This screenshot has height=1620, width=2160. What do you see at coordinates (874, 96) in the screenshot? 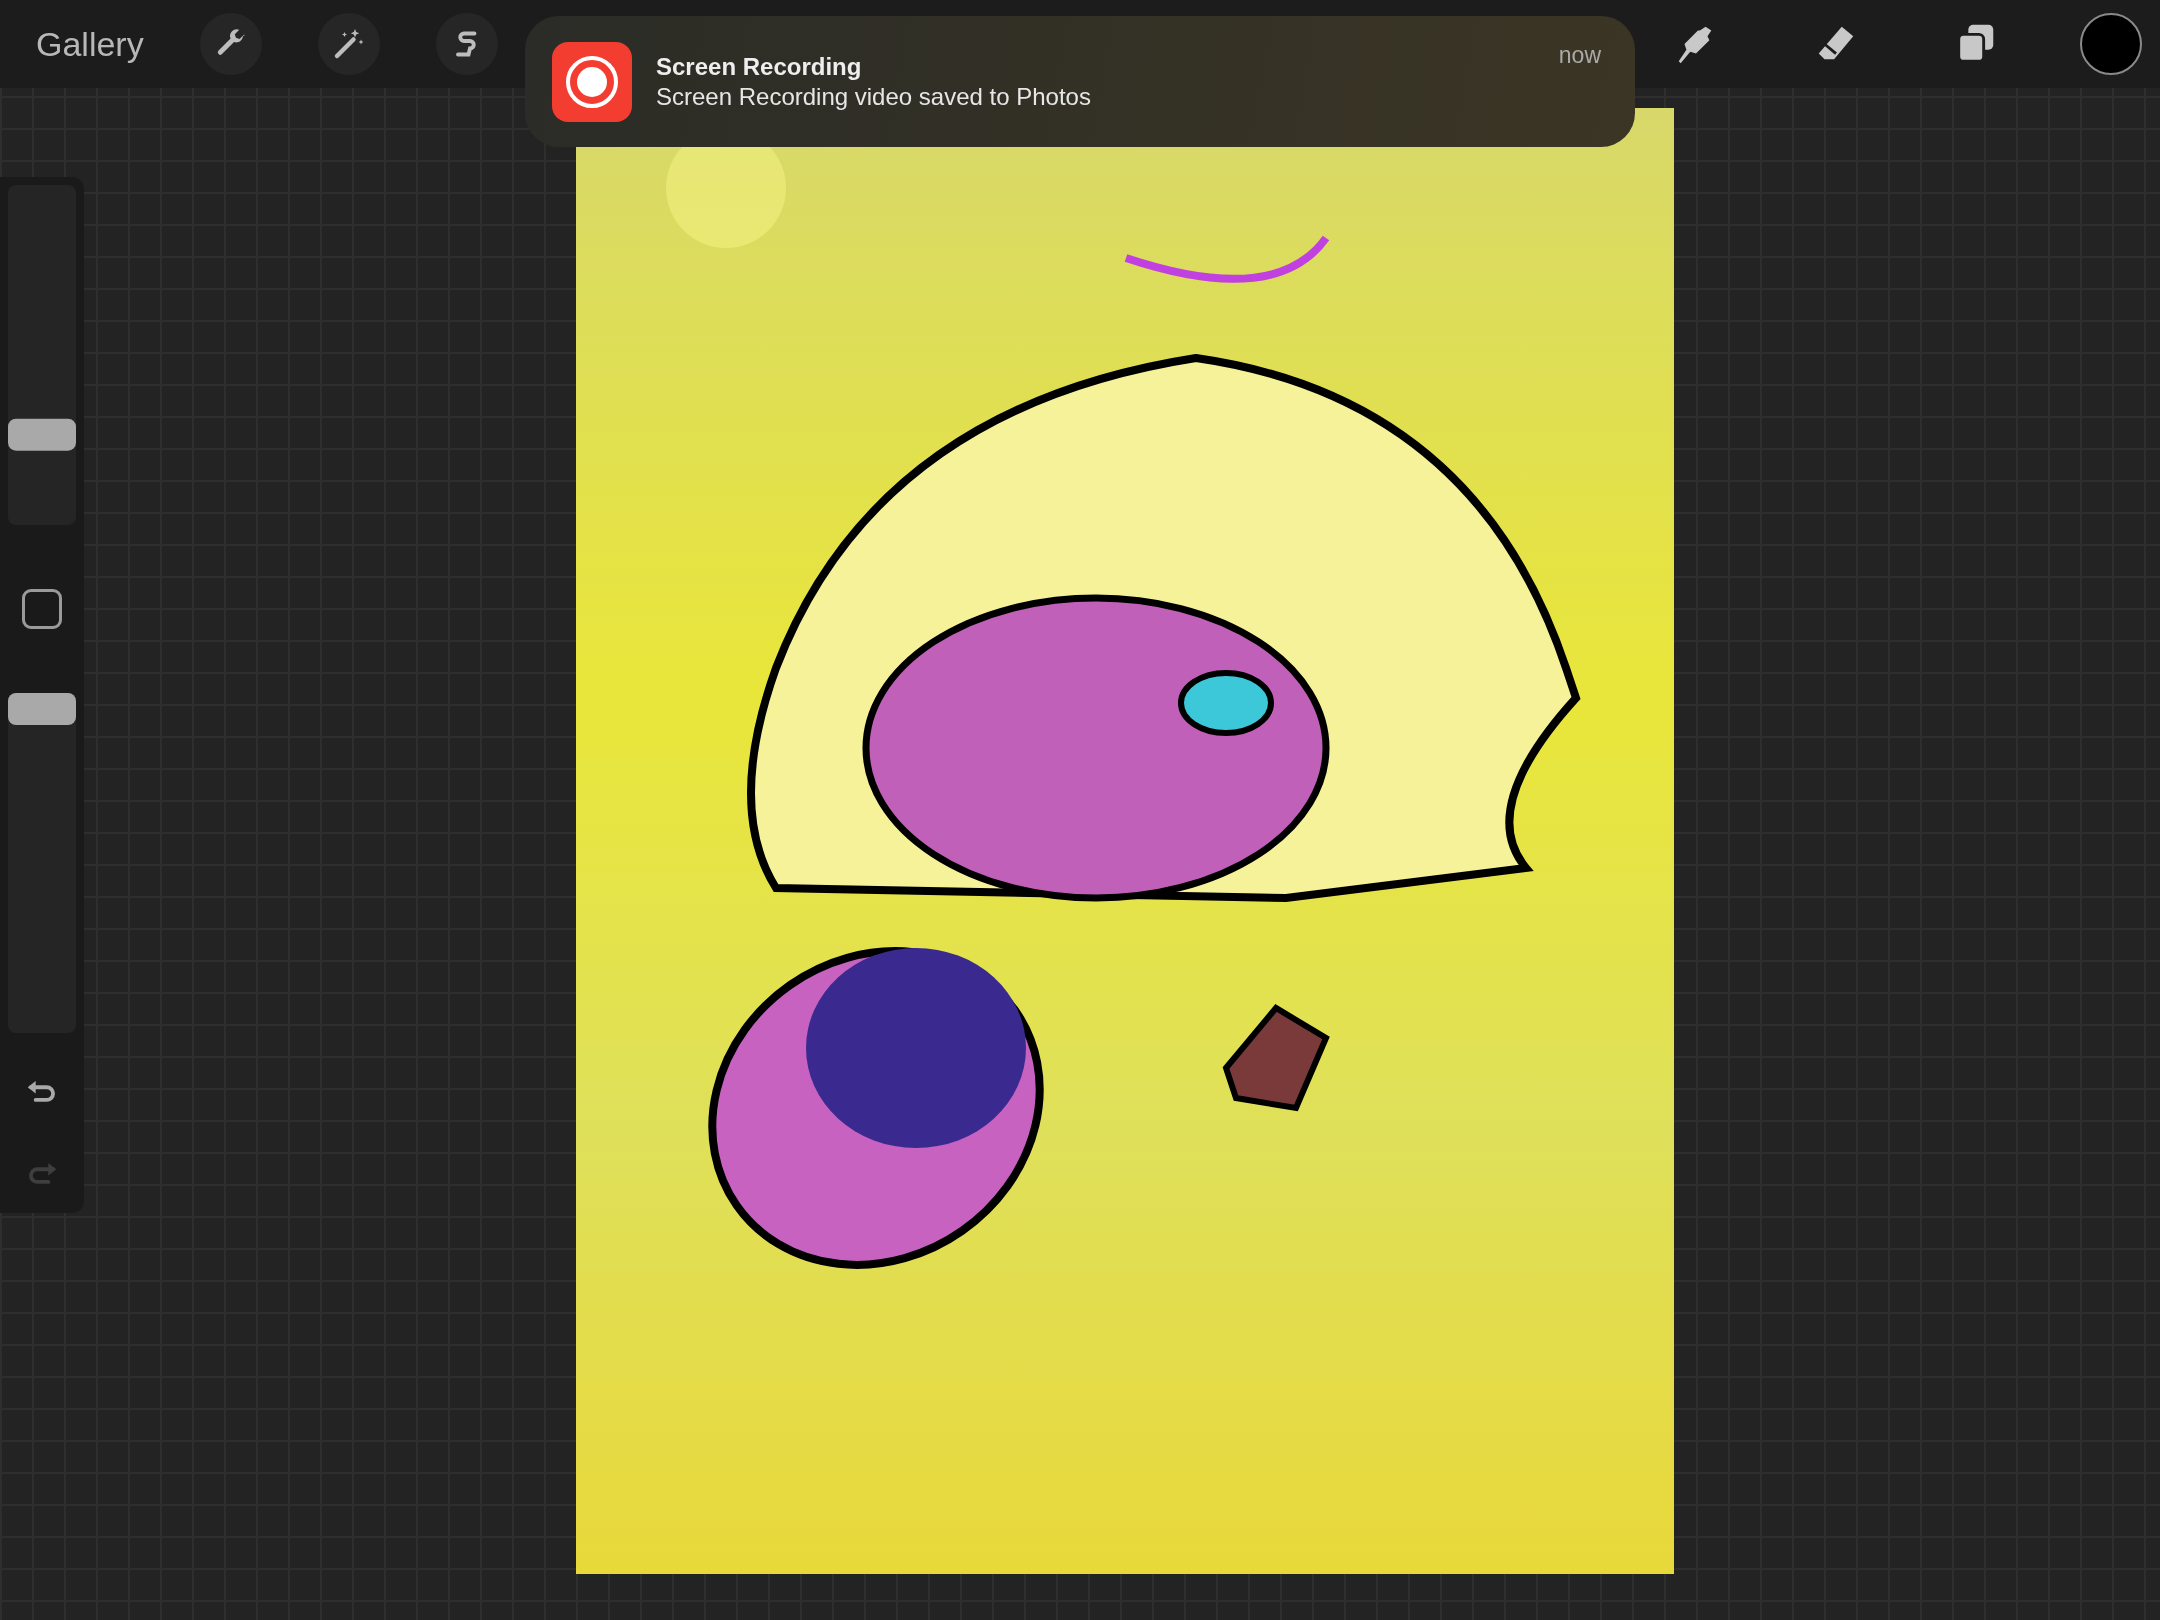
I see `notification-message: Screen Recording video saved to Photos` at bounding box center [874, 96].